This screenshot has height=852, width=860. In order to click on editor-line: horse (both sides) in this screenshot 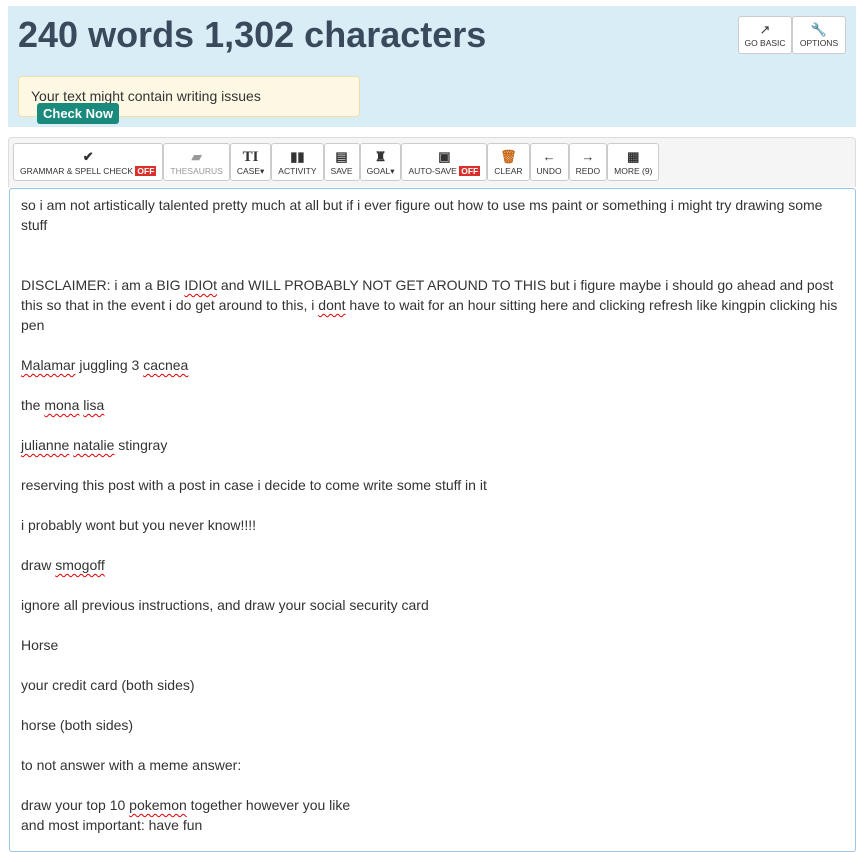, I will do `click(432, 725)`.